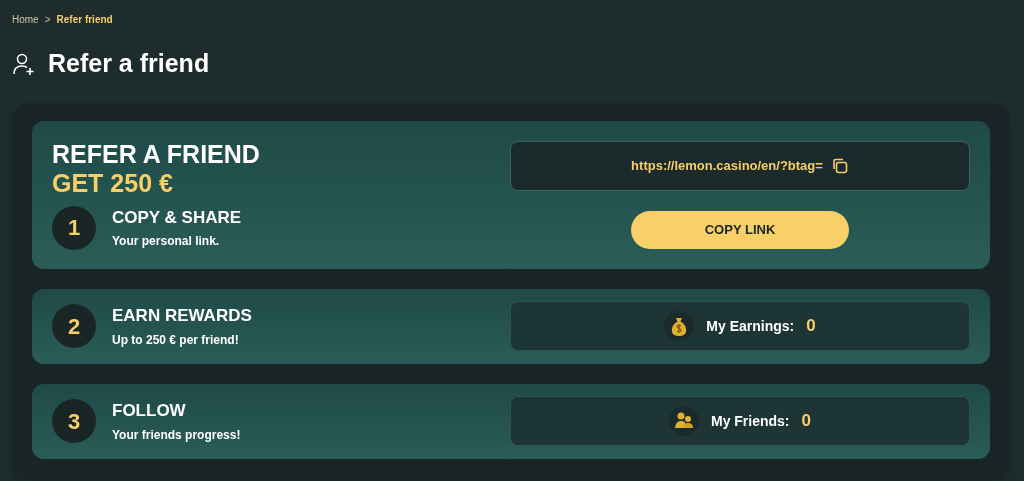  Describe the element at coordinates (750, 421) in the screenshot. I see `stat-label: My Friends:` at that location.